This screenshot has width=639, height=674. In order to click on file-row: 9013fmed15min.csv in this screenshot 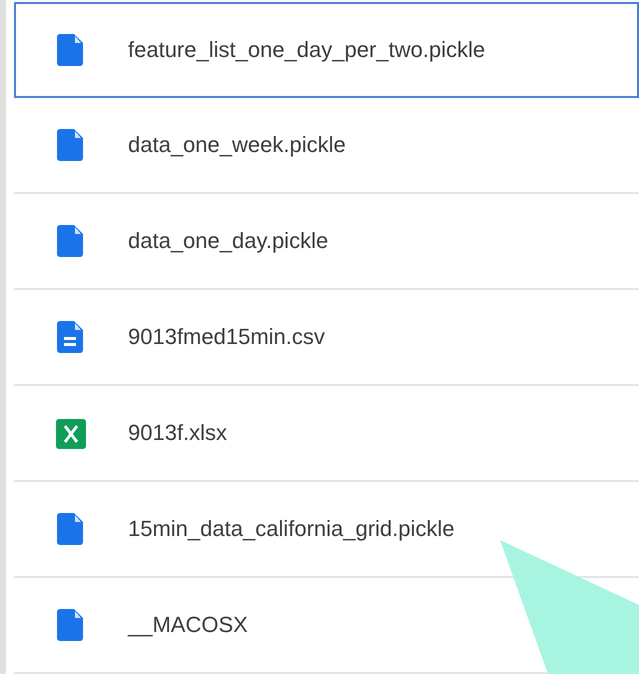, I will do `click(326, 338)`.